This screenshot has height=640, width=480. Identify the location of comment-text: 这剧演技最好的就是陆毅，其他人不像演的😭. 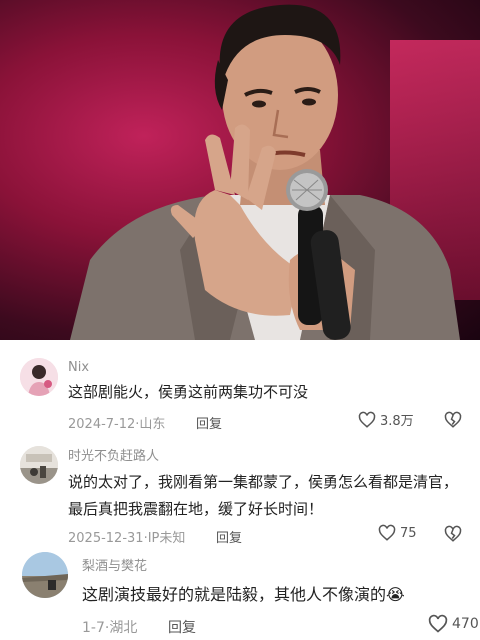
(281, 594).